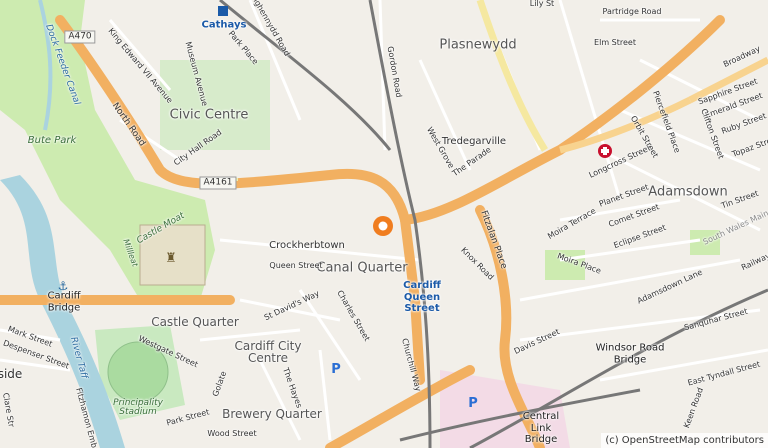  Describe the element at coordinates (542, 4) in the screenshot. I see `street-lily: Lily St` at that location.